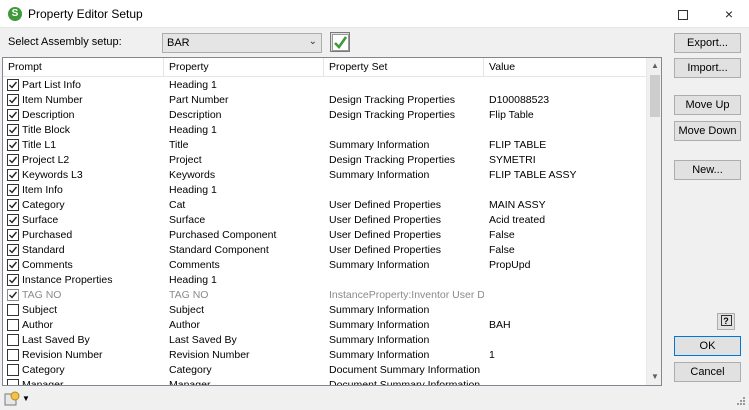 The width and height of the screenshot is (749, 410). Describe the element at coordinates (62, 355) in the screenshot. I see `prompt-cell: Revision Number` at that location.